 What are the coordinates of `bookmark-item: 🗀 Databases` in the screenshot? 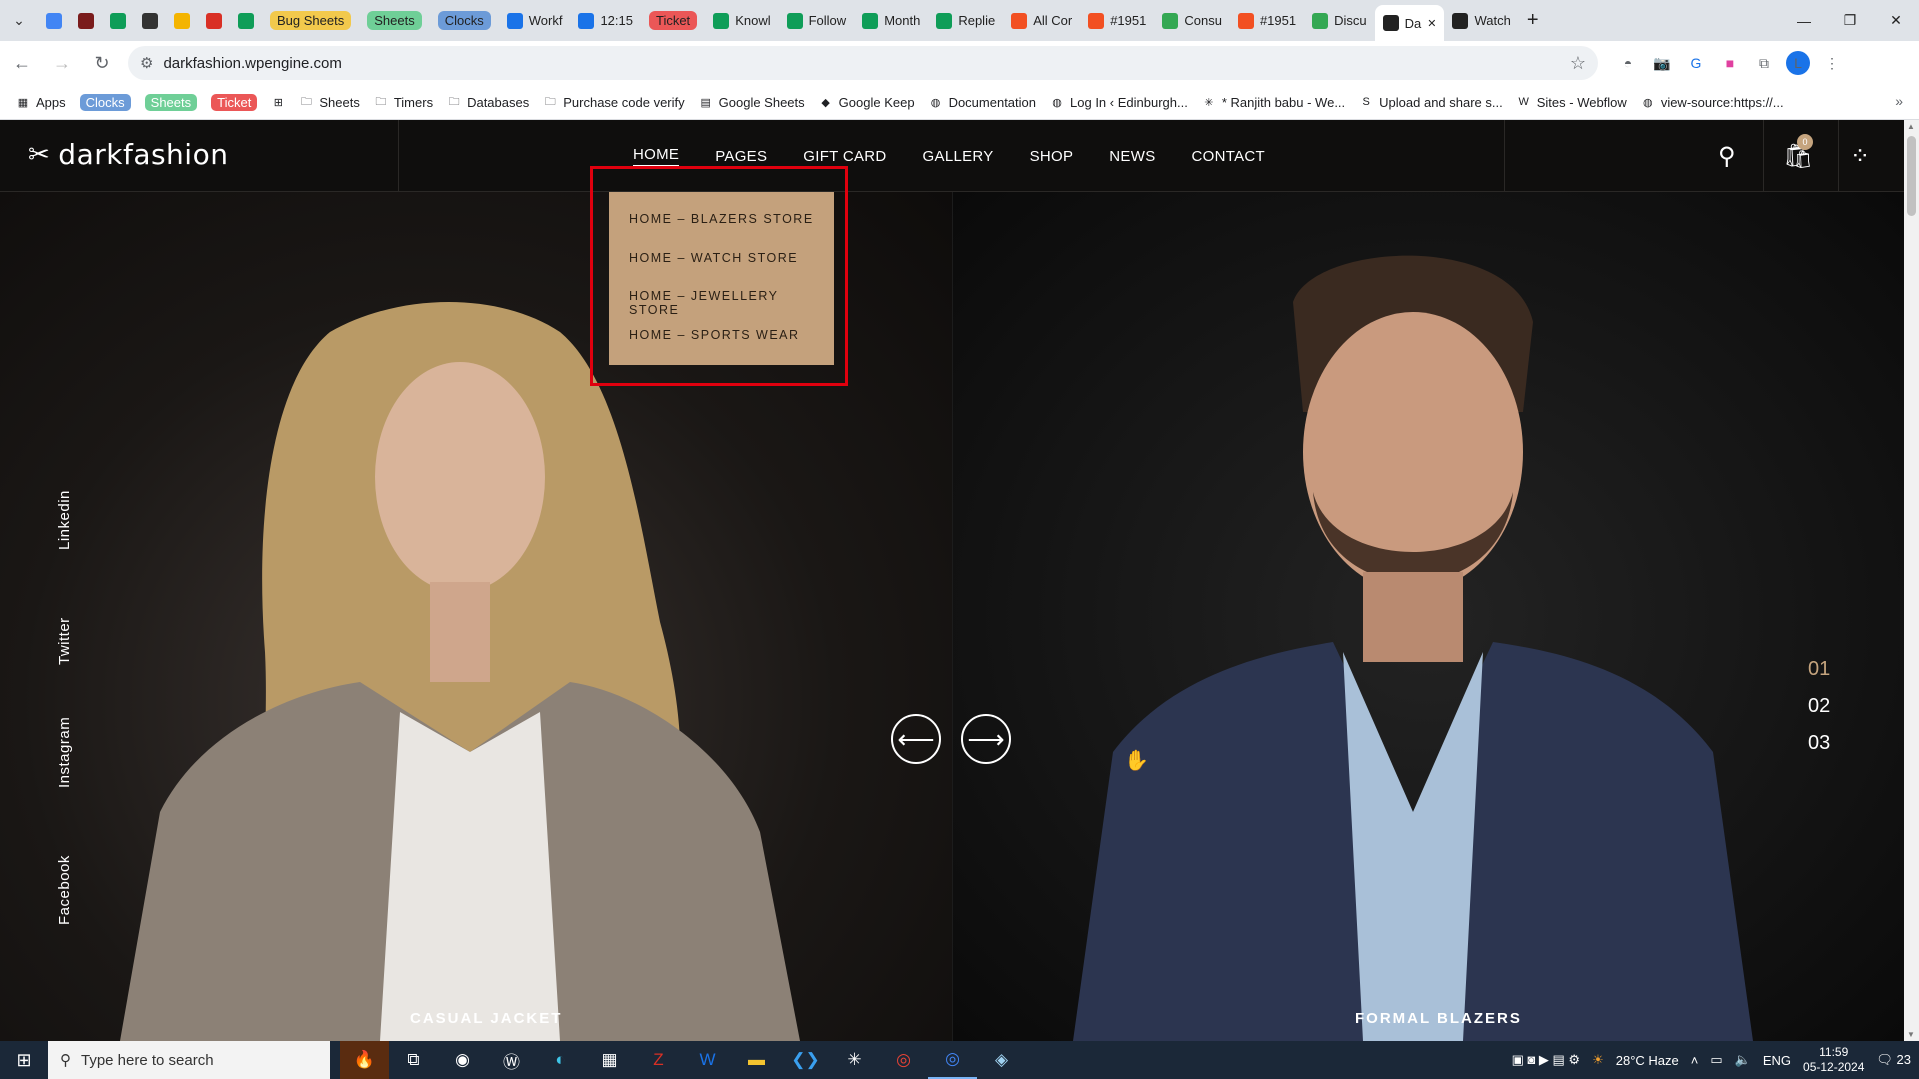 It's located at (488, 102).